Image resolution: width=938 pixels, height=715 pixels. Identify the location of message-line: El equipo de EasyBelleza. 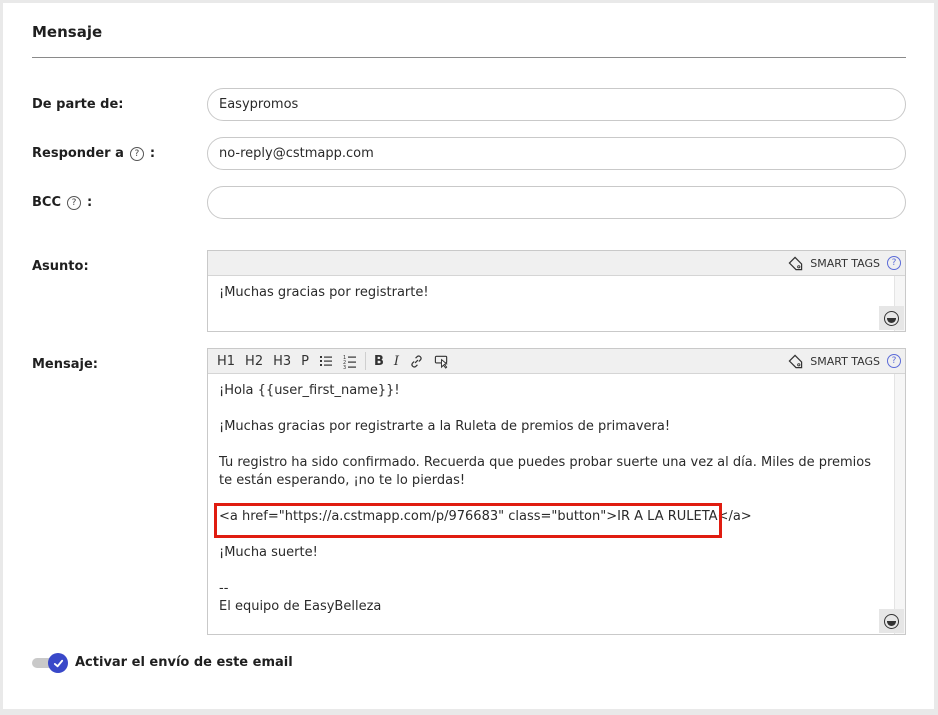
(300, 606).